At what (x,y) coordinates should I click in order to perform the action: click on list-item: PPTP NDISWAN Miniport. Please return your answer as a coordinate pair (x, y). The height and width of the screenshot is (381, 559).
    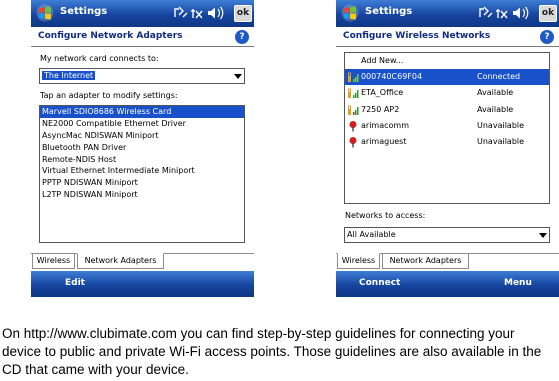
    Looking at the image, I should click on (142, 183).